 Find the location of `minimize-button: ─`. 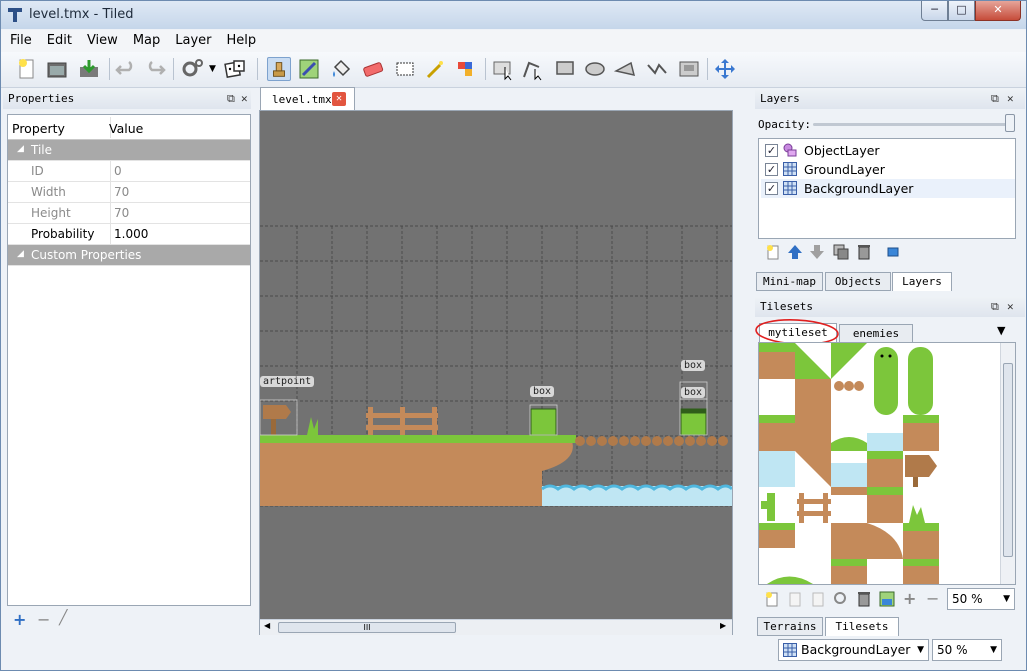

minimize-button: ─ is located at coordinates (934, 11).